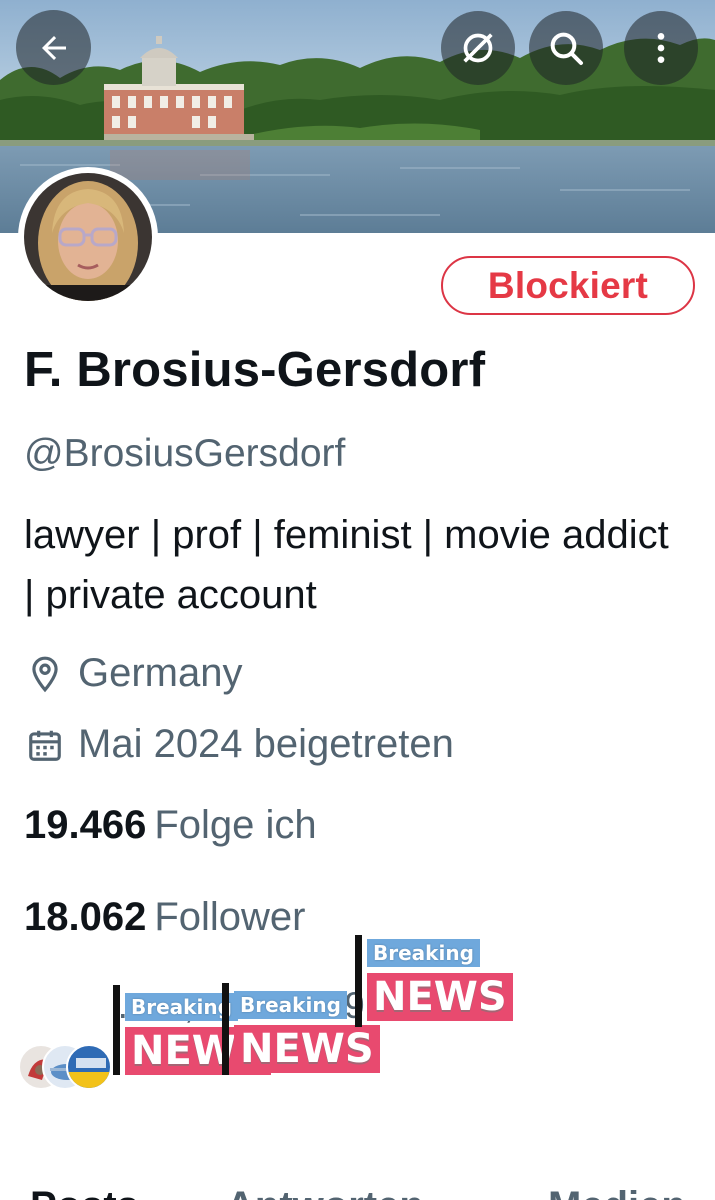 The width and height of the screenshot is (715, 1200). I want to click on blocked-button: Blockiert, so click(568, 285).